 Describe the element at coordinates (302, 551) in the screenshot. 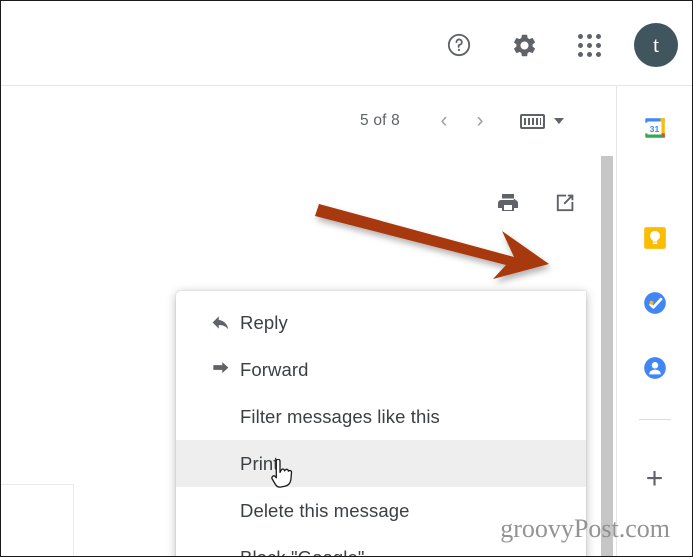

I see `menu-item-label: Block "Google"` at that location.